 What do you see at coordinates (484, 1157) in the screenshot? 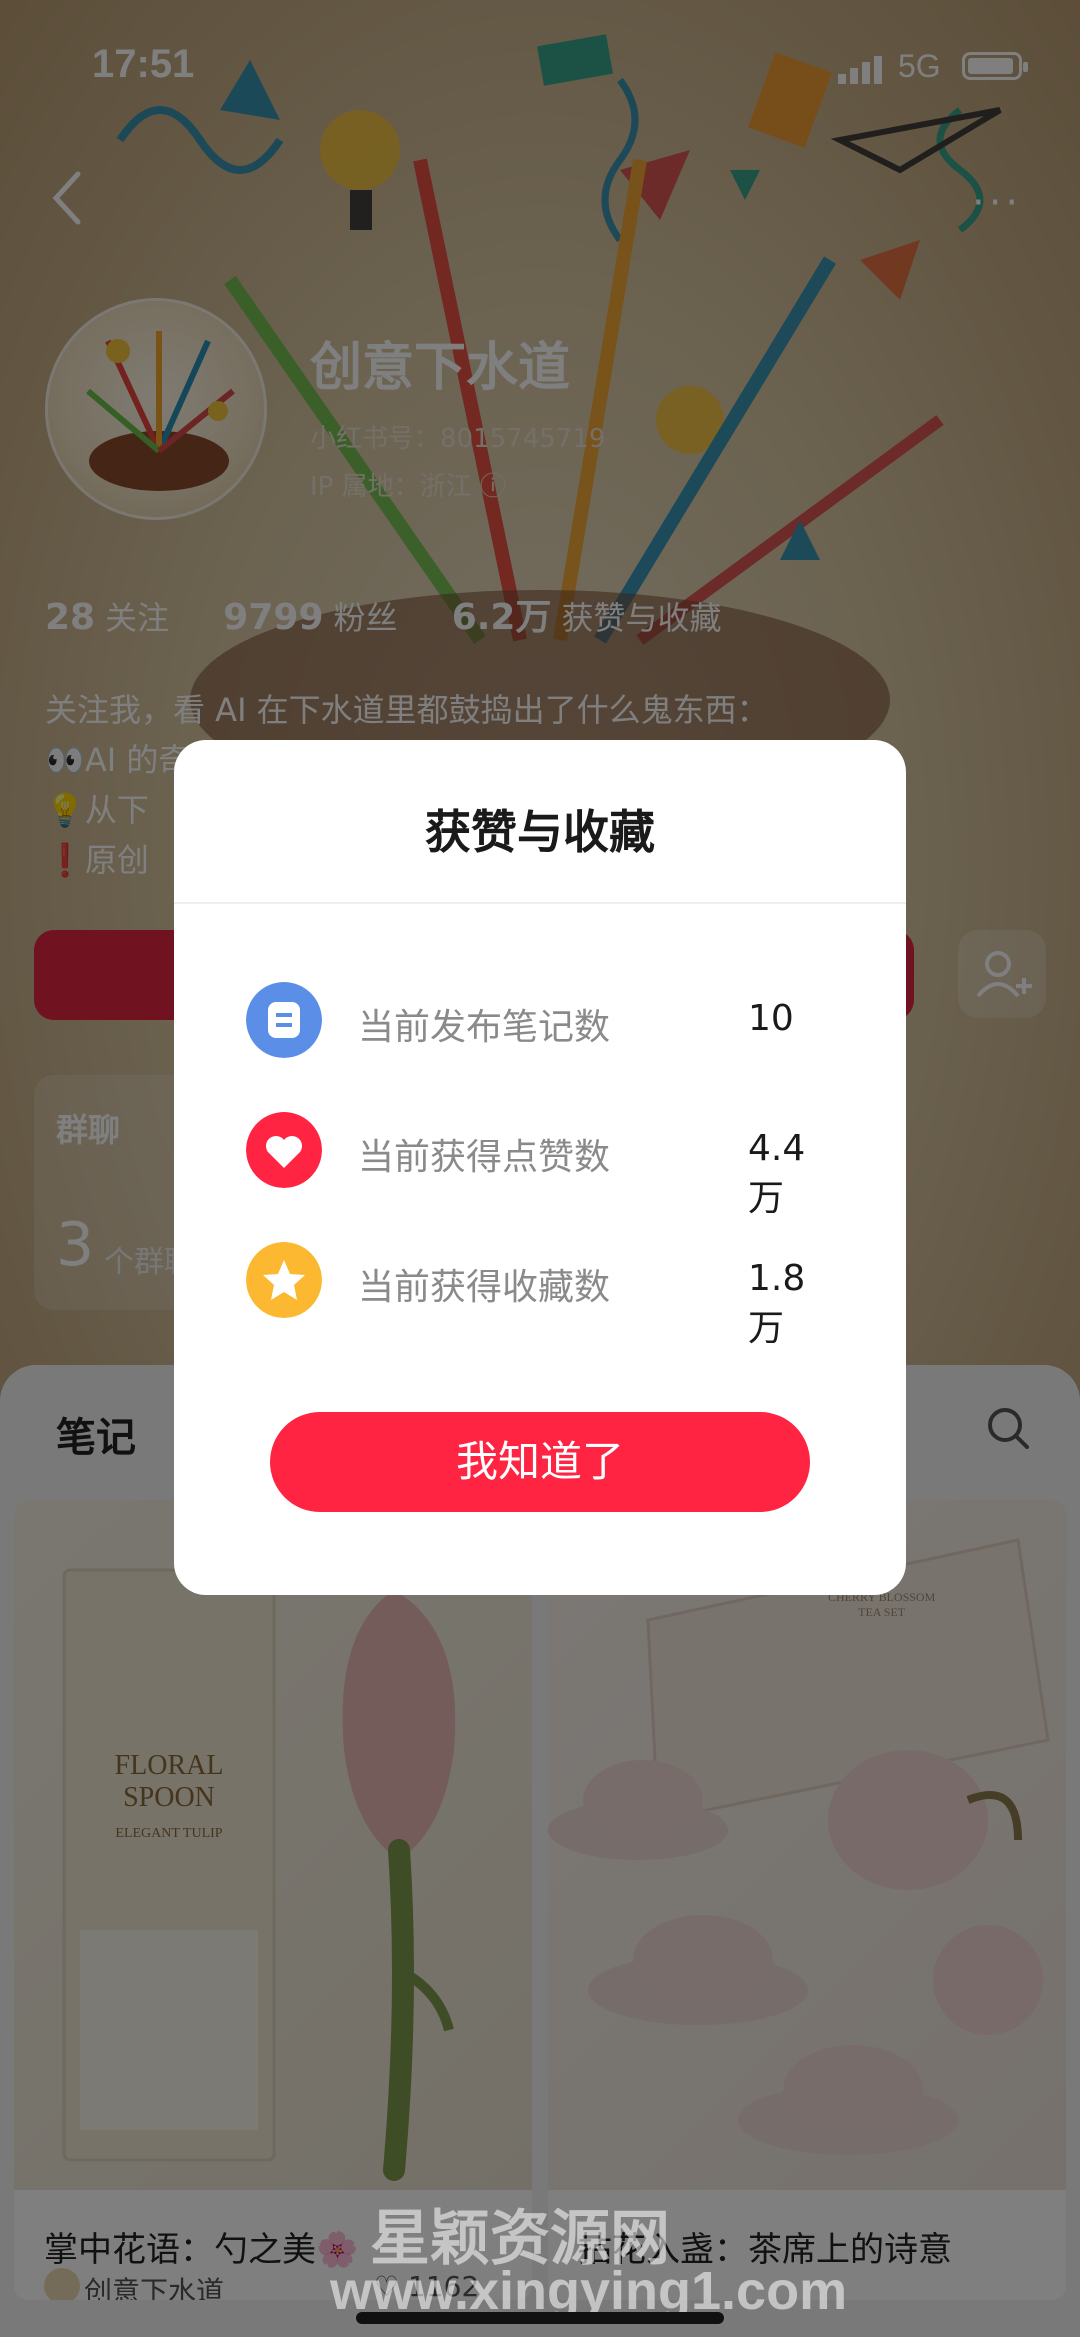
I see `stat-label: 当前获得点赞数` at bounding box center [484, 1157].